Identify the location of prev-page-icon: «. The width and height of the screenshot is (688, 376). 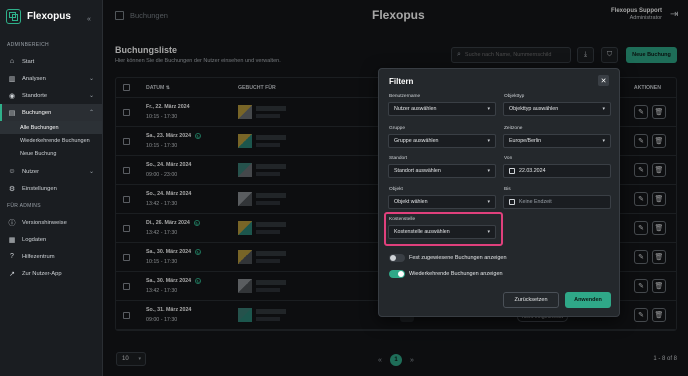
(380, 360).